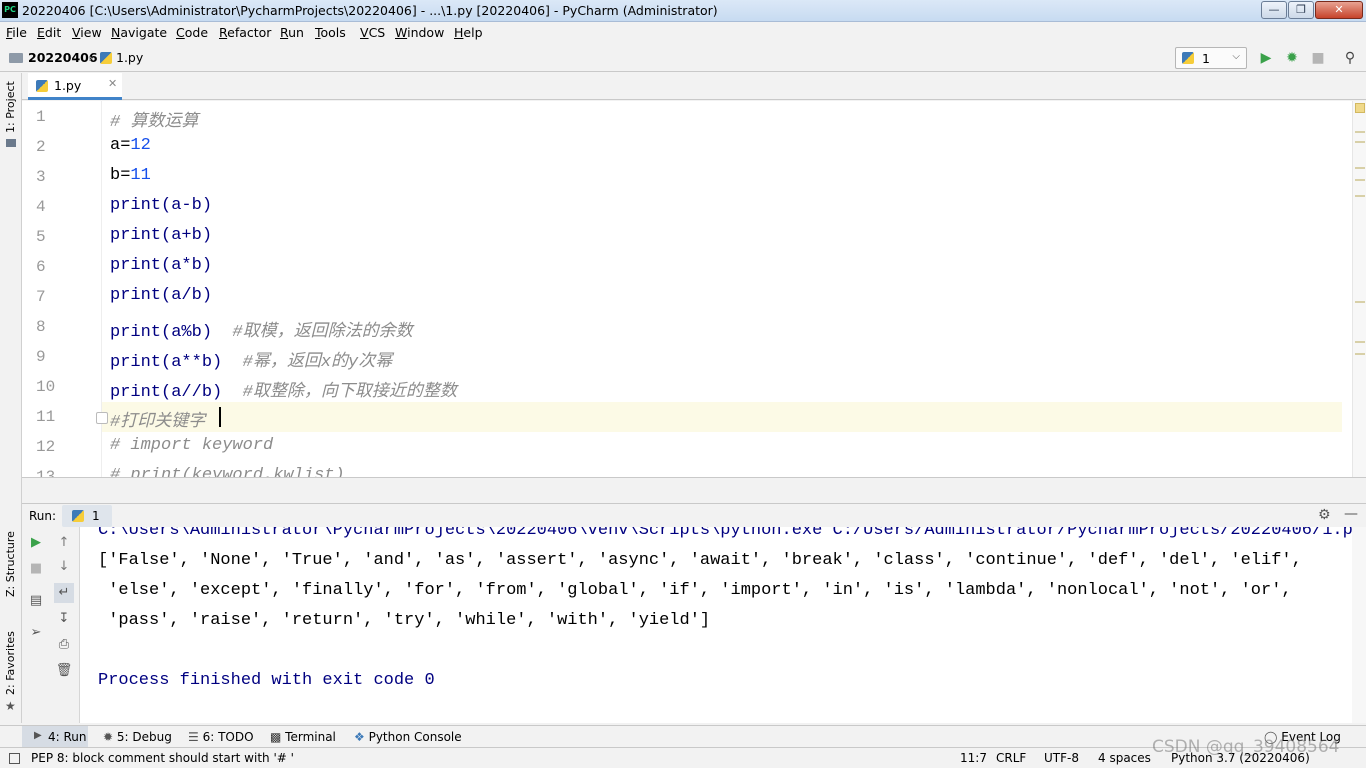 The image size is (1366, 768). What do you see at coordinates (468, 32) in the screenshot?
I see `menu-help: Help` at bounding box center [468, 32].